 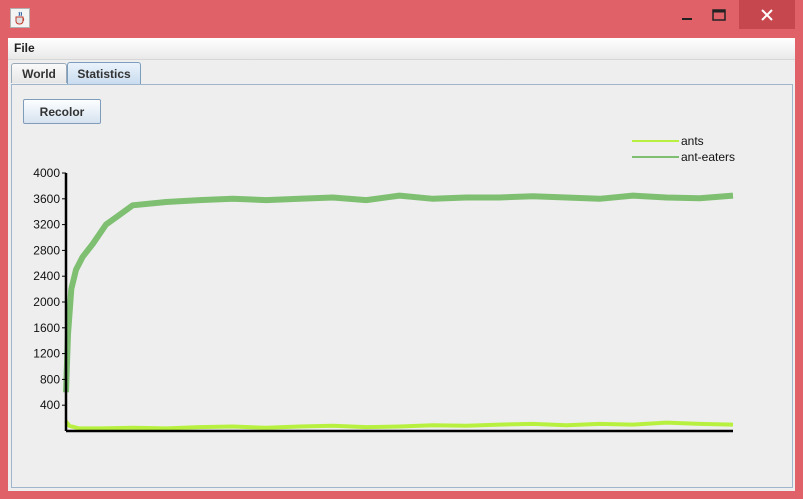 I want to click on minimize-icon, so click(x=687, y=18).